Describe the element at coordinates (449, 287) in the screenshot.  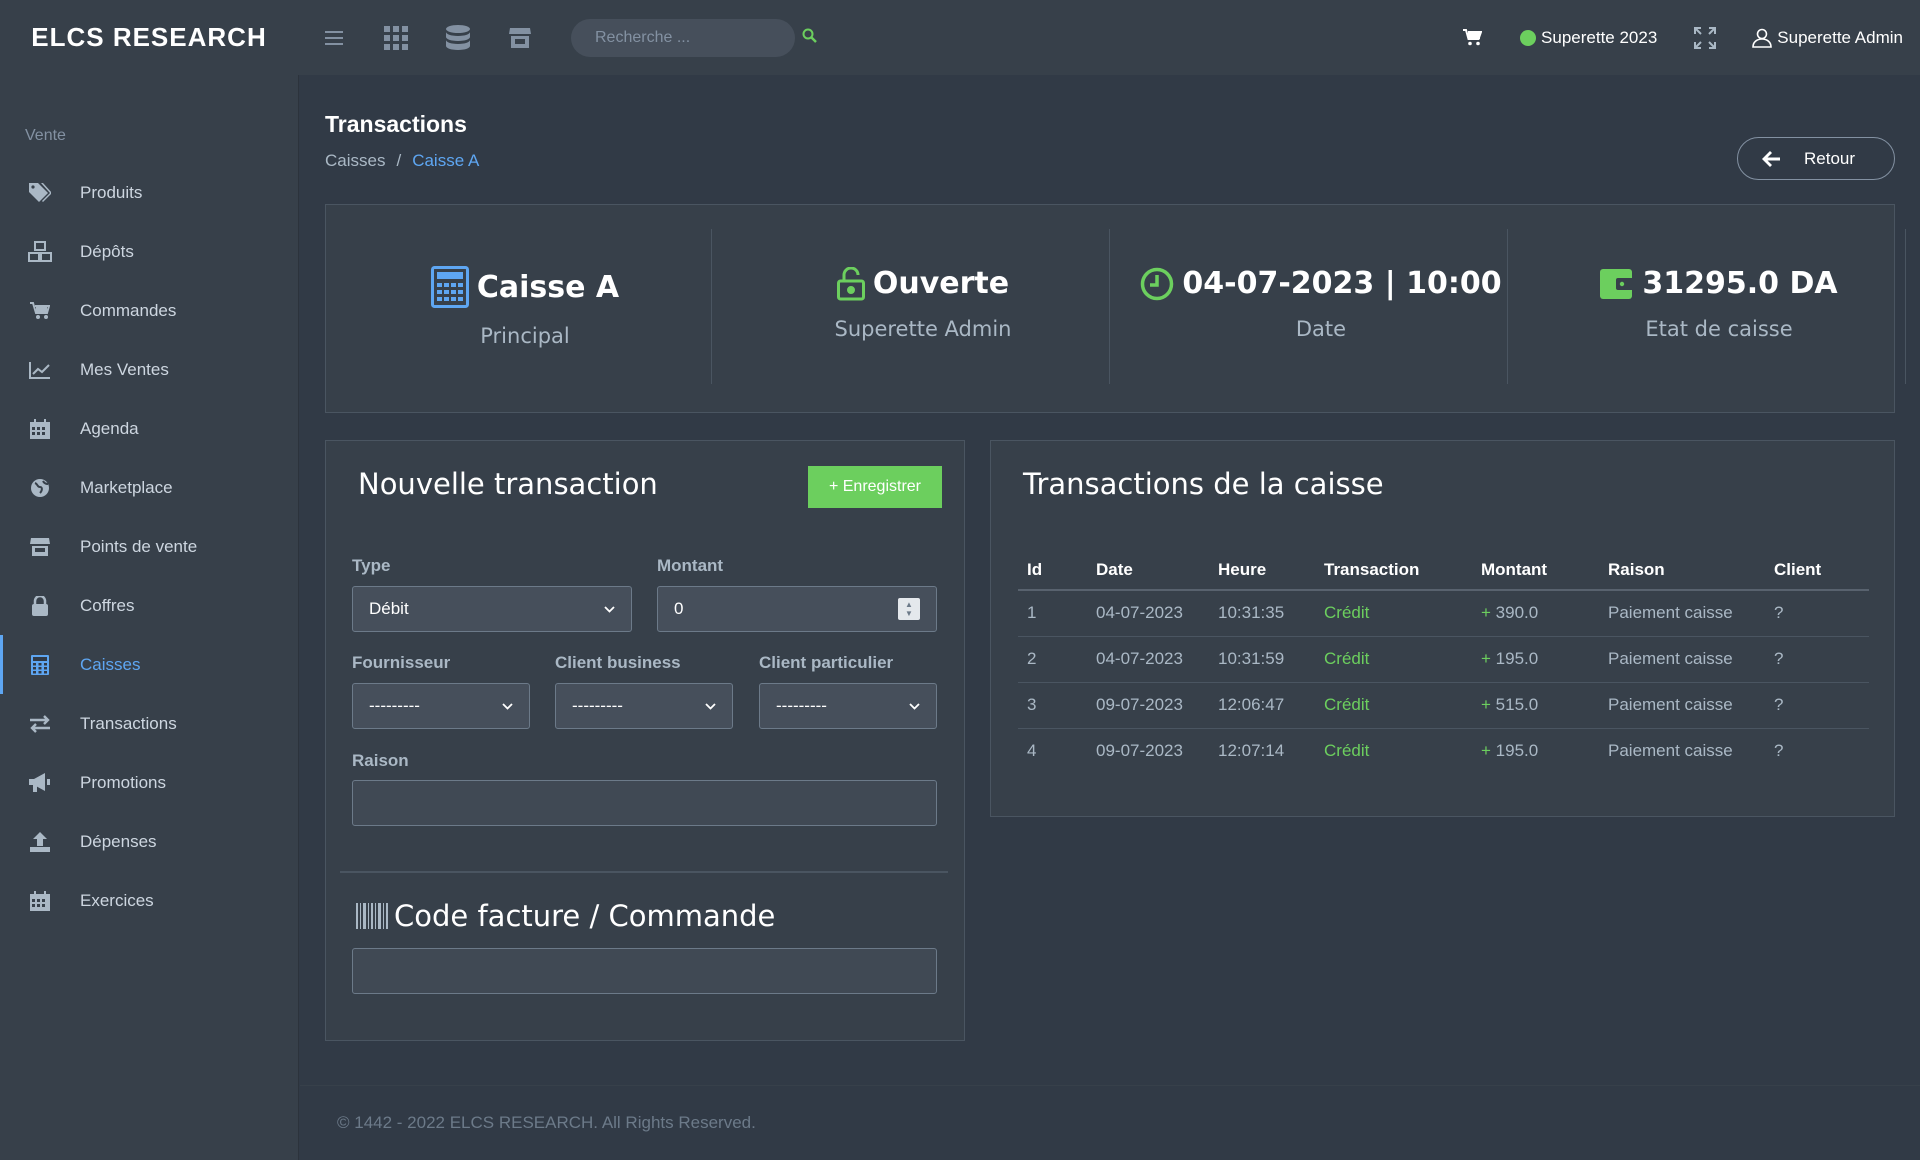
I see `calculator-icon` at that location.